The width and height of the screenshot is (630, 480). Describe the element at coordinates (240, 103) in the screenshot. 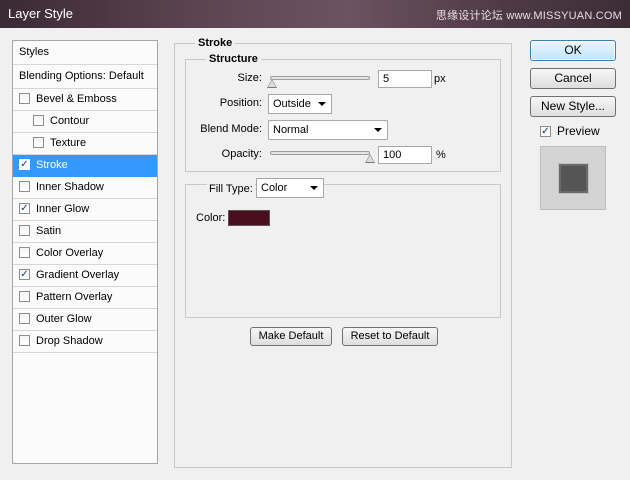

I see `position-label: Position:` at that location.